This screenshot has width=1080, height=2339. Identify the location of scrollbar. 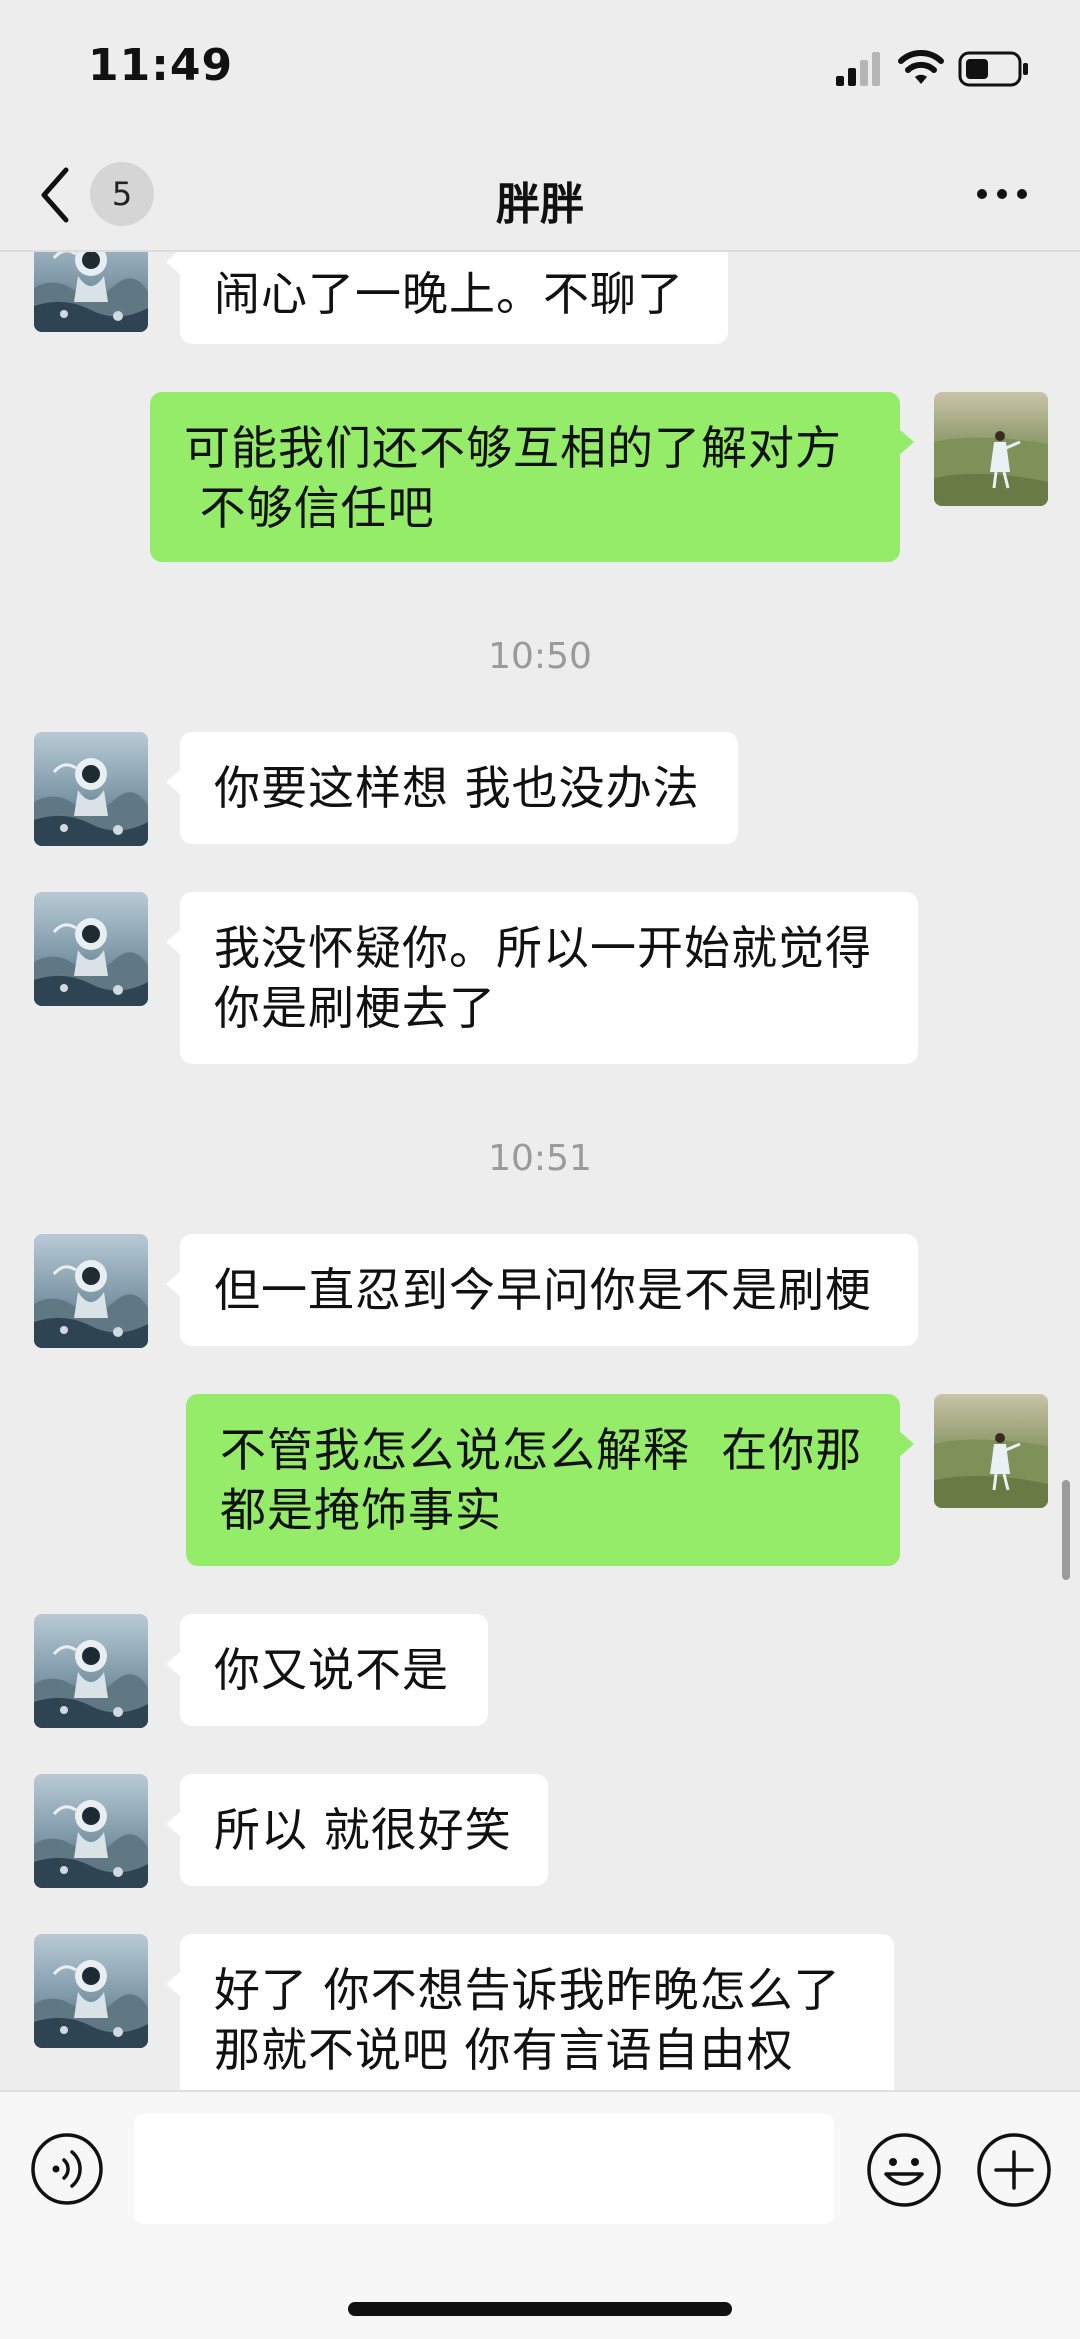
(1066, 1530).